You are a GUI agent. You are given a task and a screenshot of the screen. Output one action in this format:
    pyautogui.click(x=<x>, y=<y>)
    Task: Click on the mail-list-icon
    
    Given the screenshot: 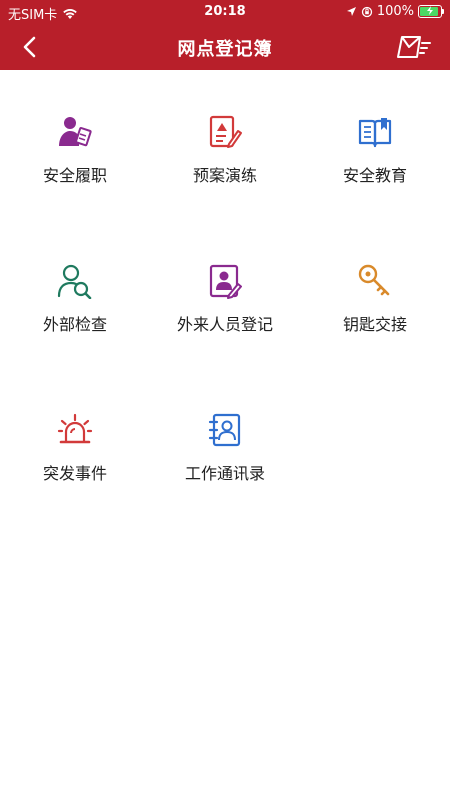 What is the action you would take?
    pyautogui.click(x=414, y=47)
    